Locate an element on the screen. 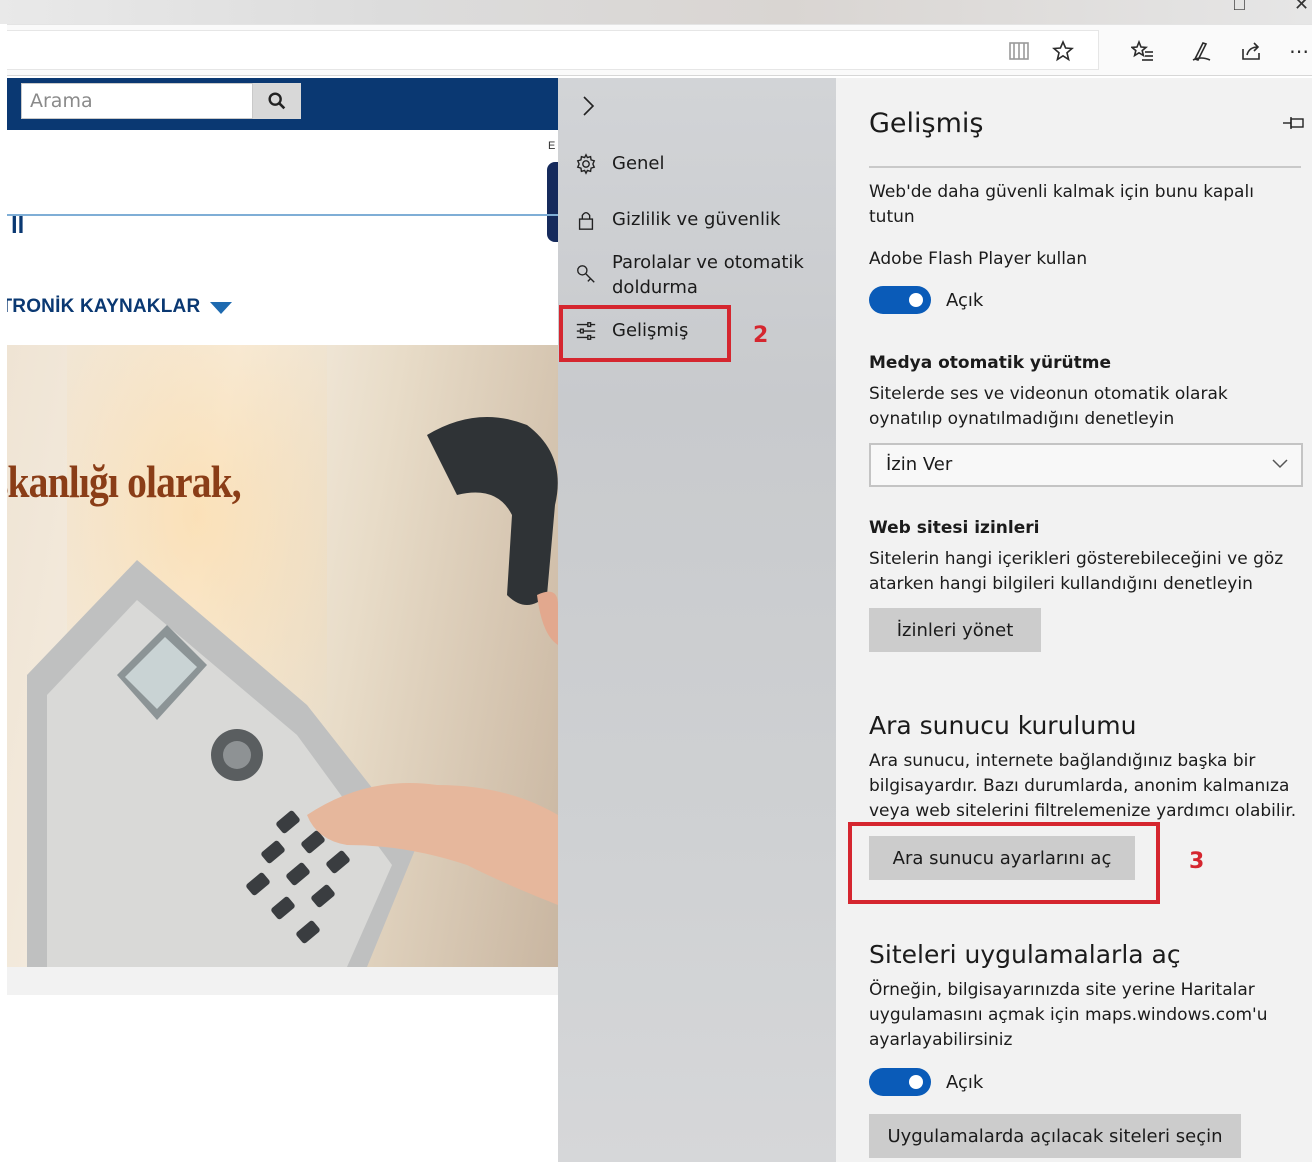 The height and width of the screenshot is (1162, 1312). nav-item-privacy: Gizlilik ve güvenlik is located at coordinates (677, 219).